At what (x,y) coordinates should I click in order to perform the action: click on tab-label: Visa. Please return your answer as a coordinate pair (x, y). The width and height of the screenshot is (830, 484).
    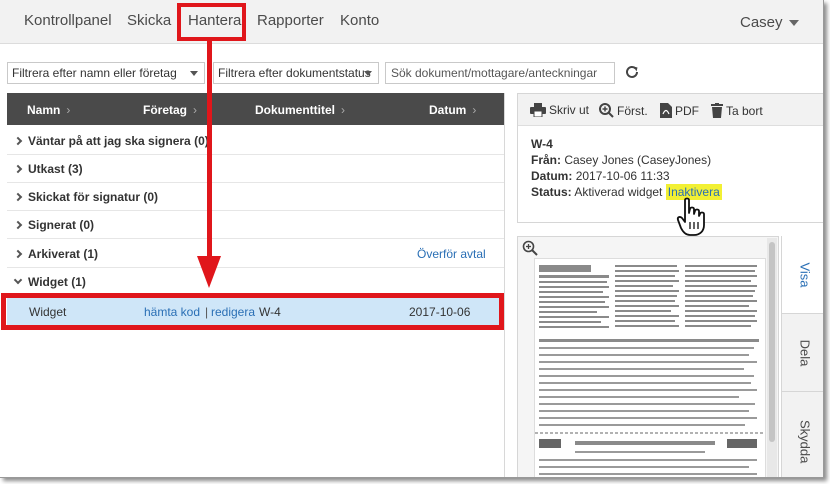
    Looking at the image, I should click on (805, 274).